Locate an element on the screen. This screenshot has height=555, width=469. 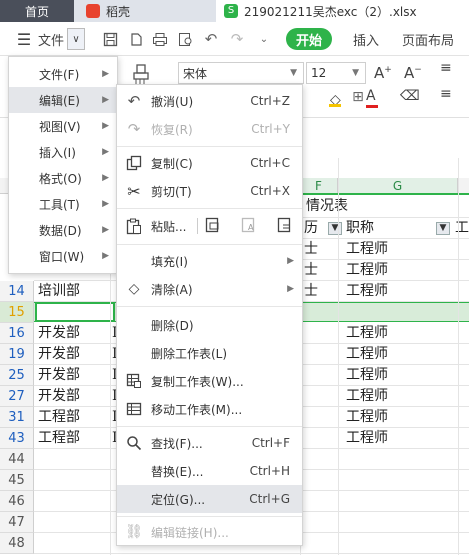
align-top-icon: ≡ is located at coordinates (448, 70).